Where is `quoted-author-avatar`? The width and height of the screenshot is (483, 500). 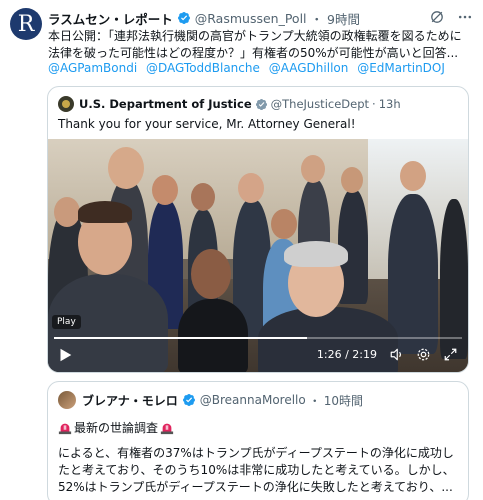
quoted-author-avatar is located at coordinates (67, 400).